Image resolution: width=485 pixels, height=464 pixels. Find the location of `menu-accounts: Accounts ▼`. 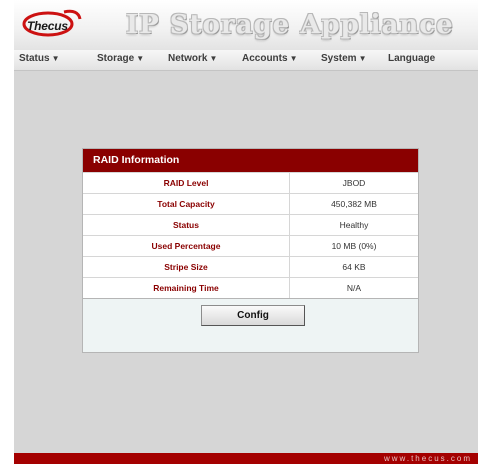

menu-accounts: Accounts ▼ is located at coordinates (269, 58).